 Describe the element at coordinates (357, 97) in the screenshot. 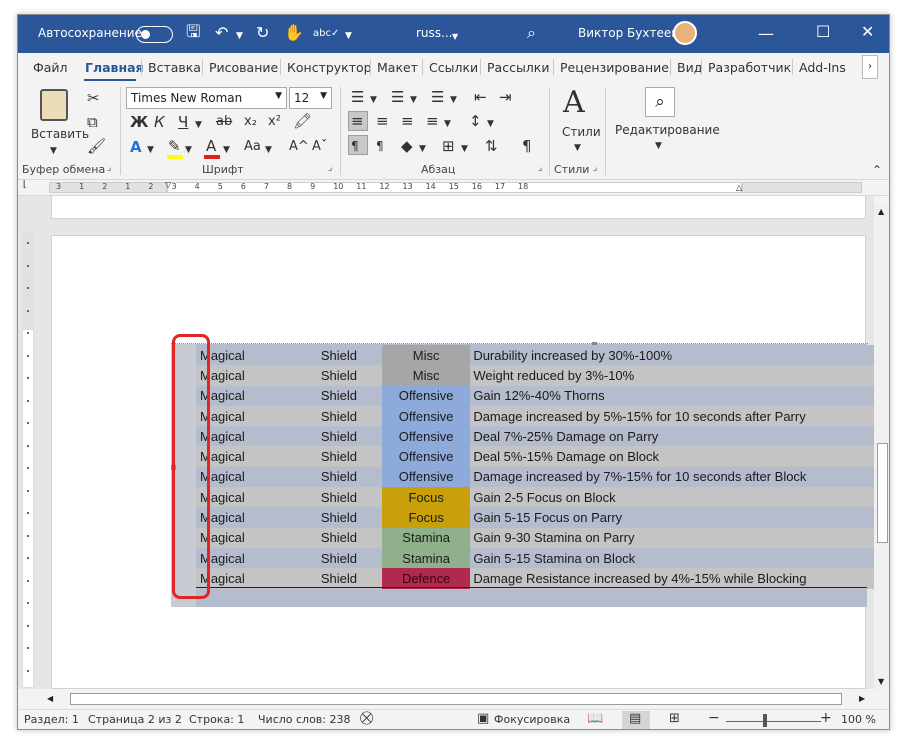

I see `bullets-icon: ☰` at that location.